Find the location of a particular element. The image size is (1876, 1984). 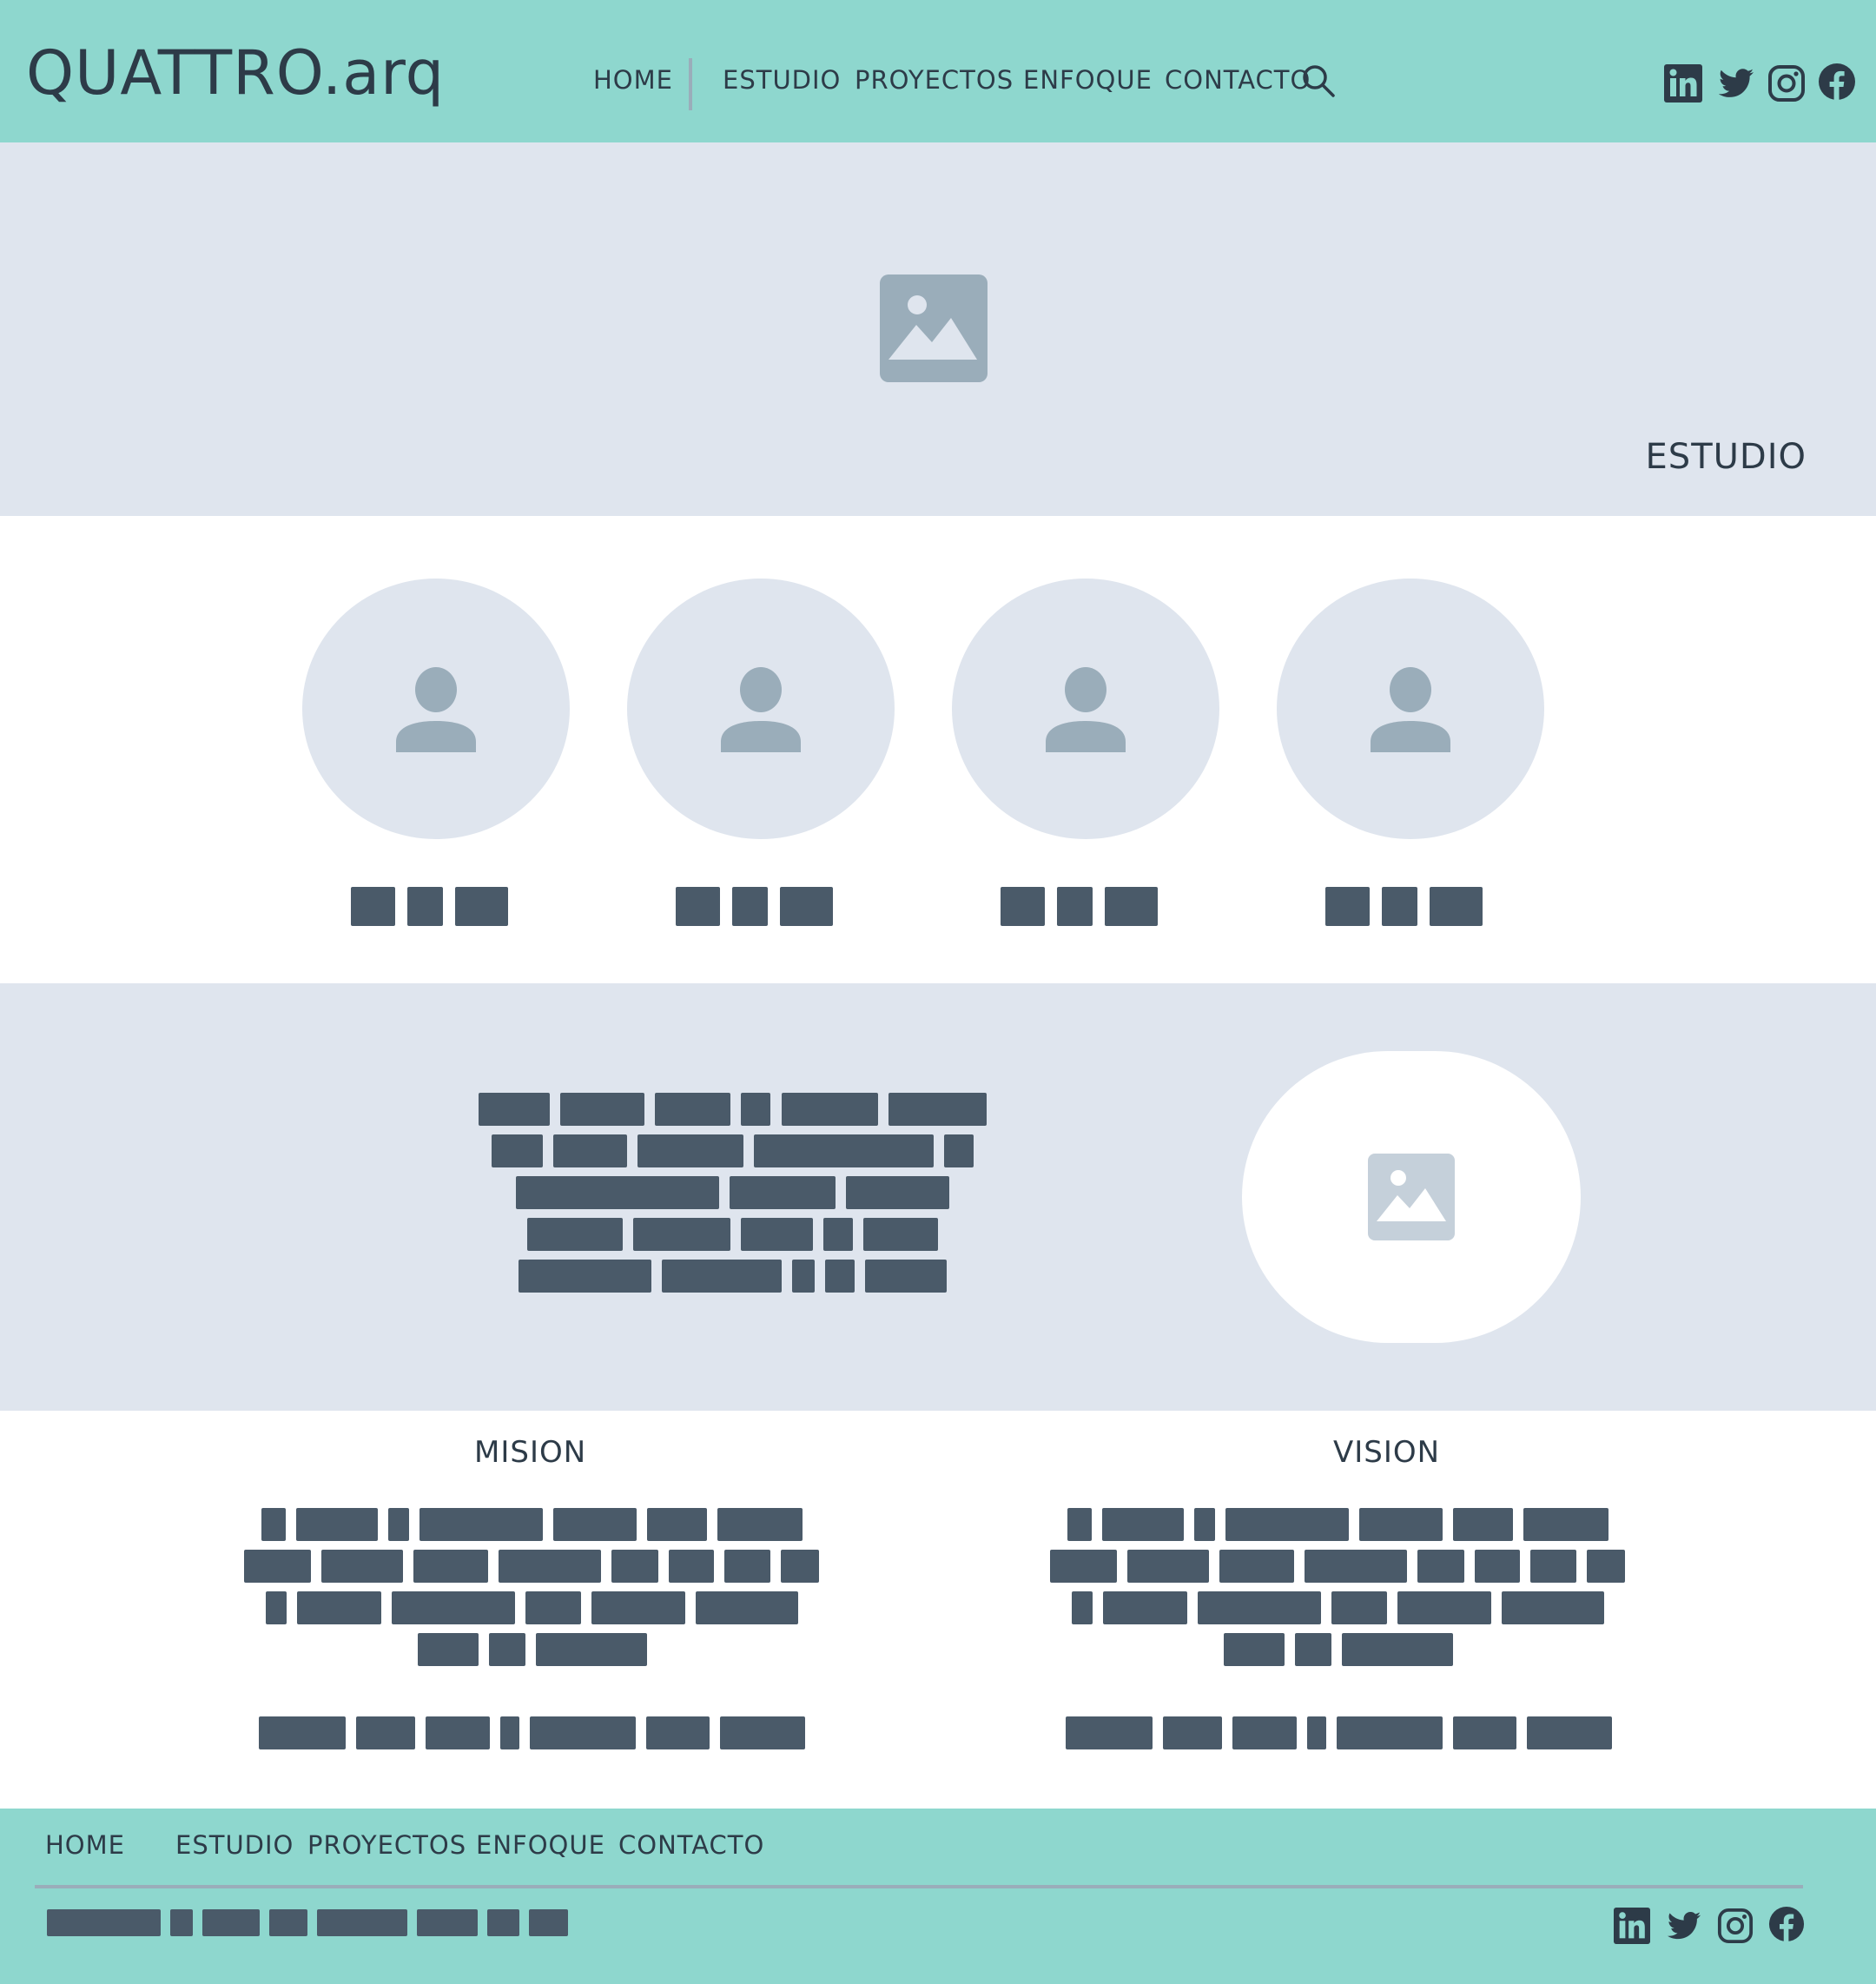

footer-divider is located at coordinates (919, 1886).